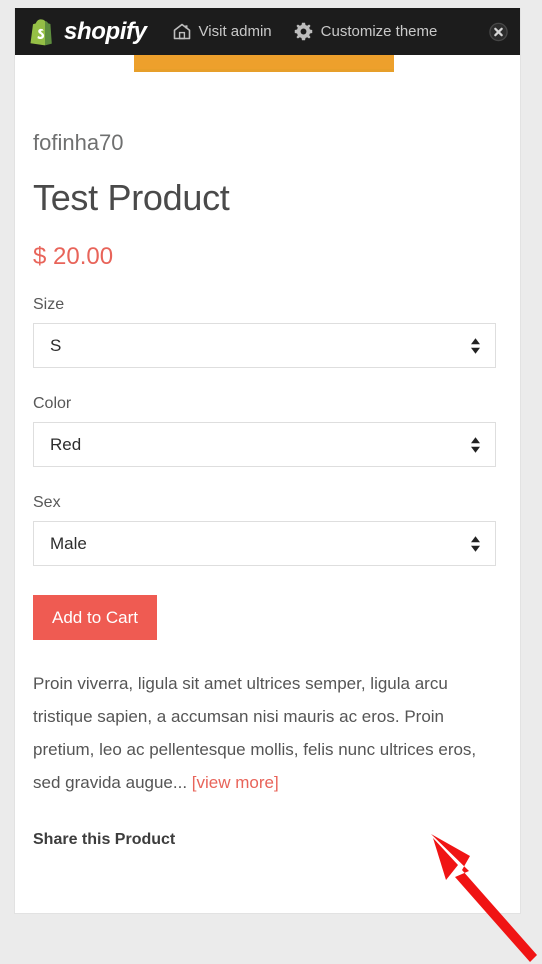 The height and width of the screenshot is (964, 542). I want to click on shopify-logo: shopify, so click(88, 32).